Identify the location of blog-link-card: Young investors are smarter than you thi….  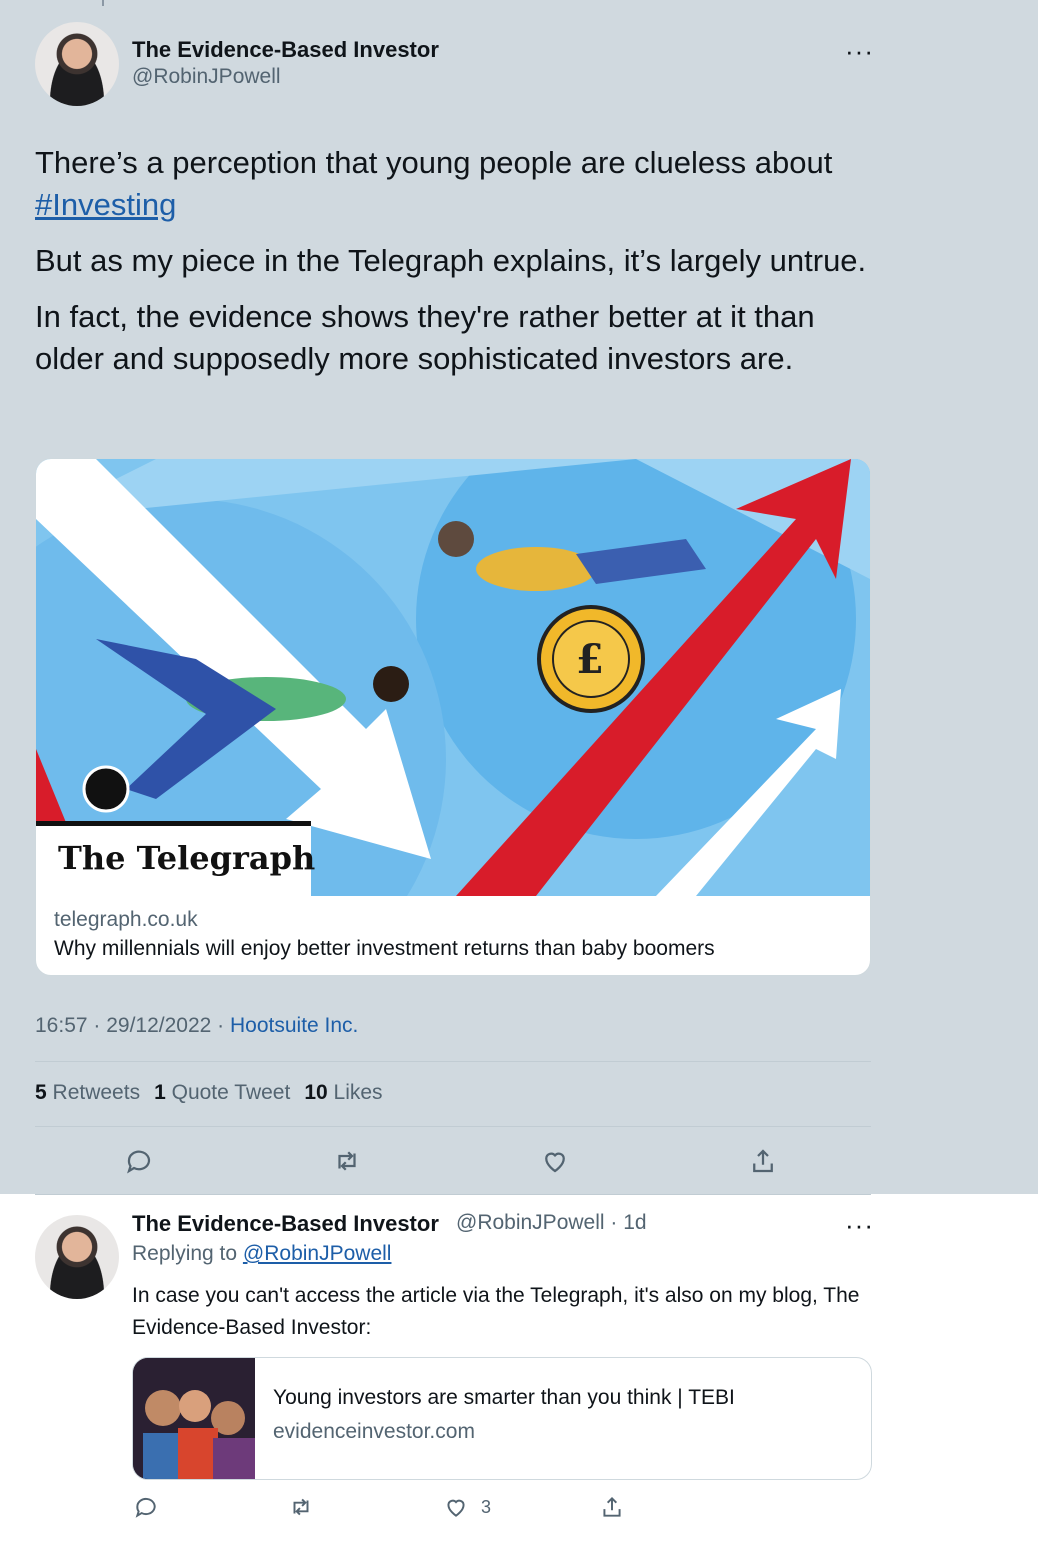
(502, 1418).